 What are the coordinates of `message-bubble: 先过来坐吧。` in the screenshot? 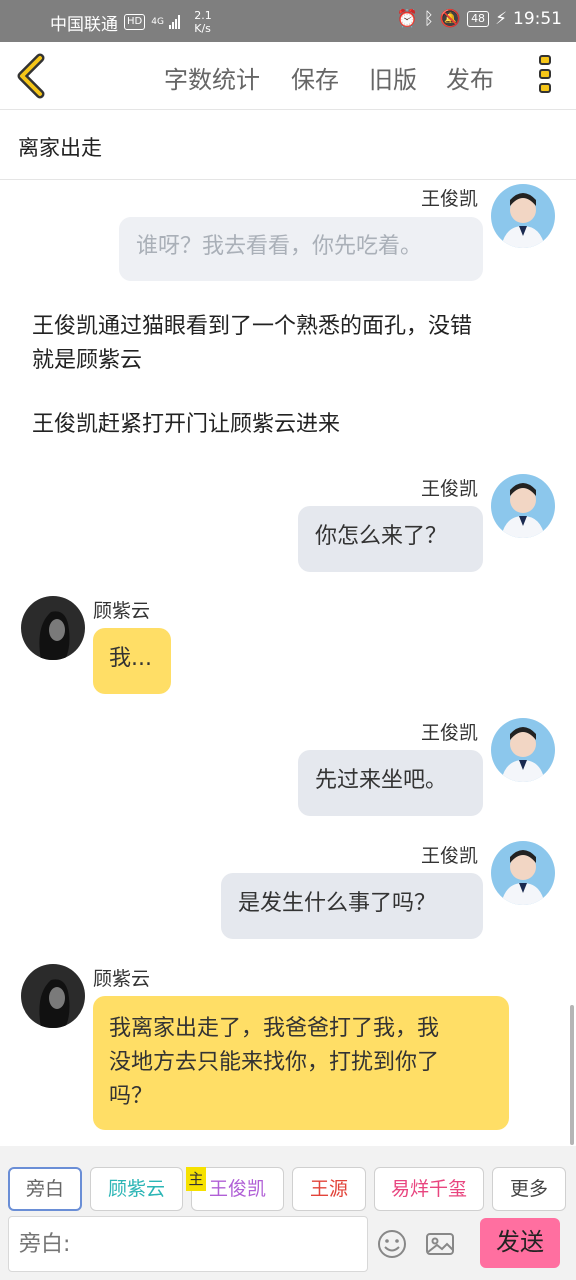 It's located at (390, 783).